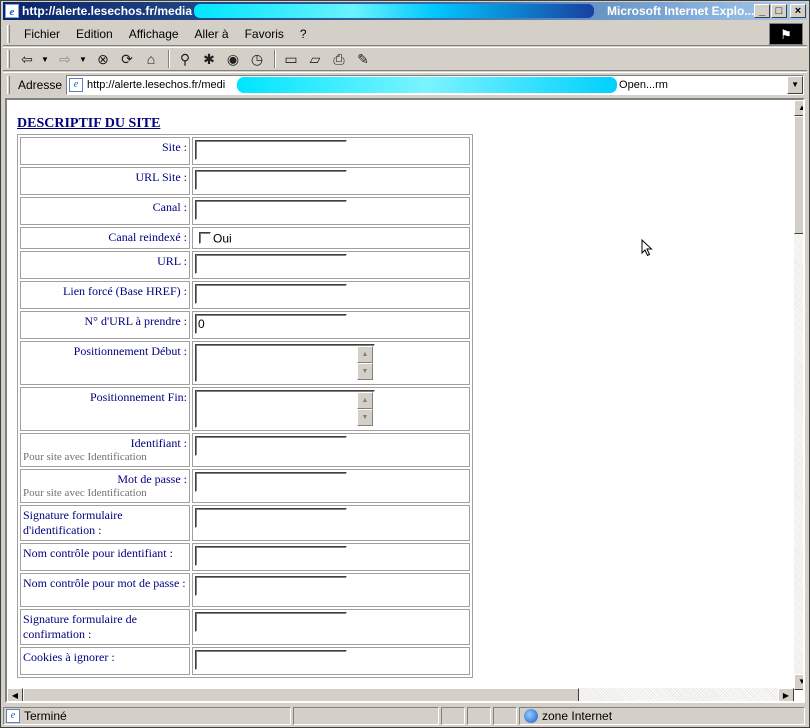 Image resolution: width=810 pixels, height=728 pixels. I want to click on menu-help: ?, so click(303, 34).